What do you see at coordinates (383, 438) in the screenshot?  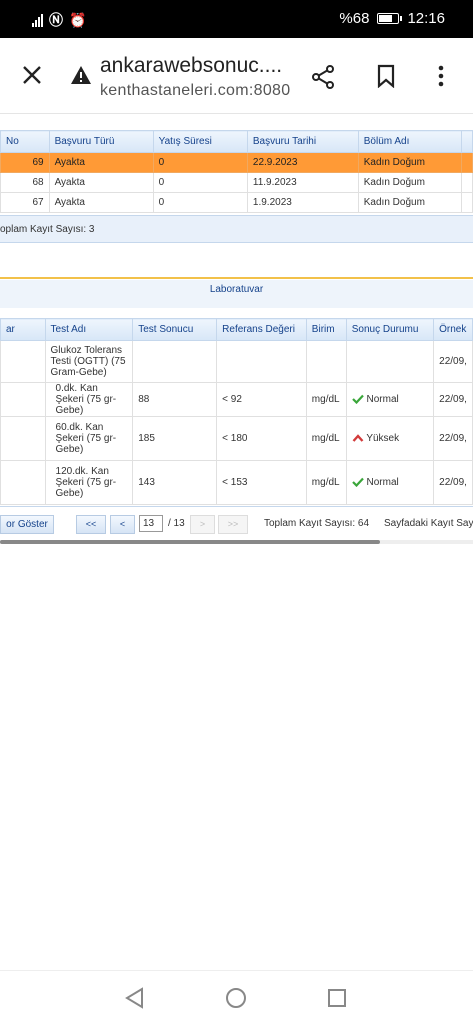 I see `status-text: Yüksek` at bounding box center [383, 438].